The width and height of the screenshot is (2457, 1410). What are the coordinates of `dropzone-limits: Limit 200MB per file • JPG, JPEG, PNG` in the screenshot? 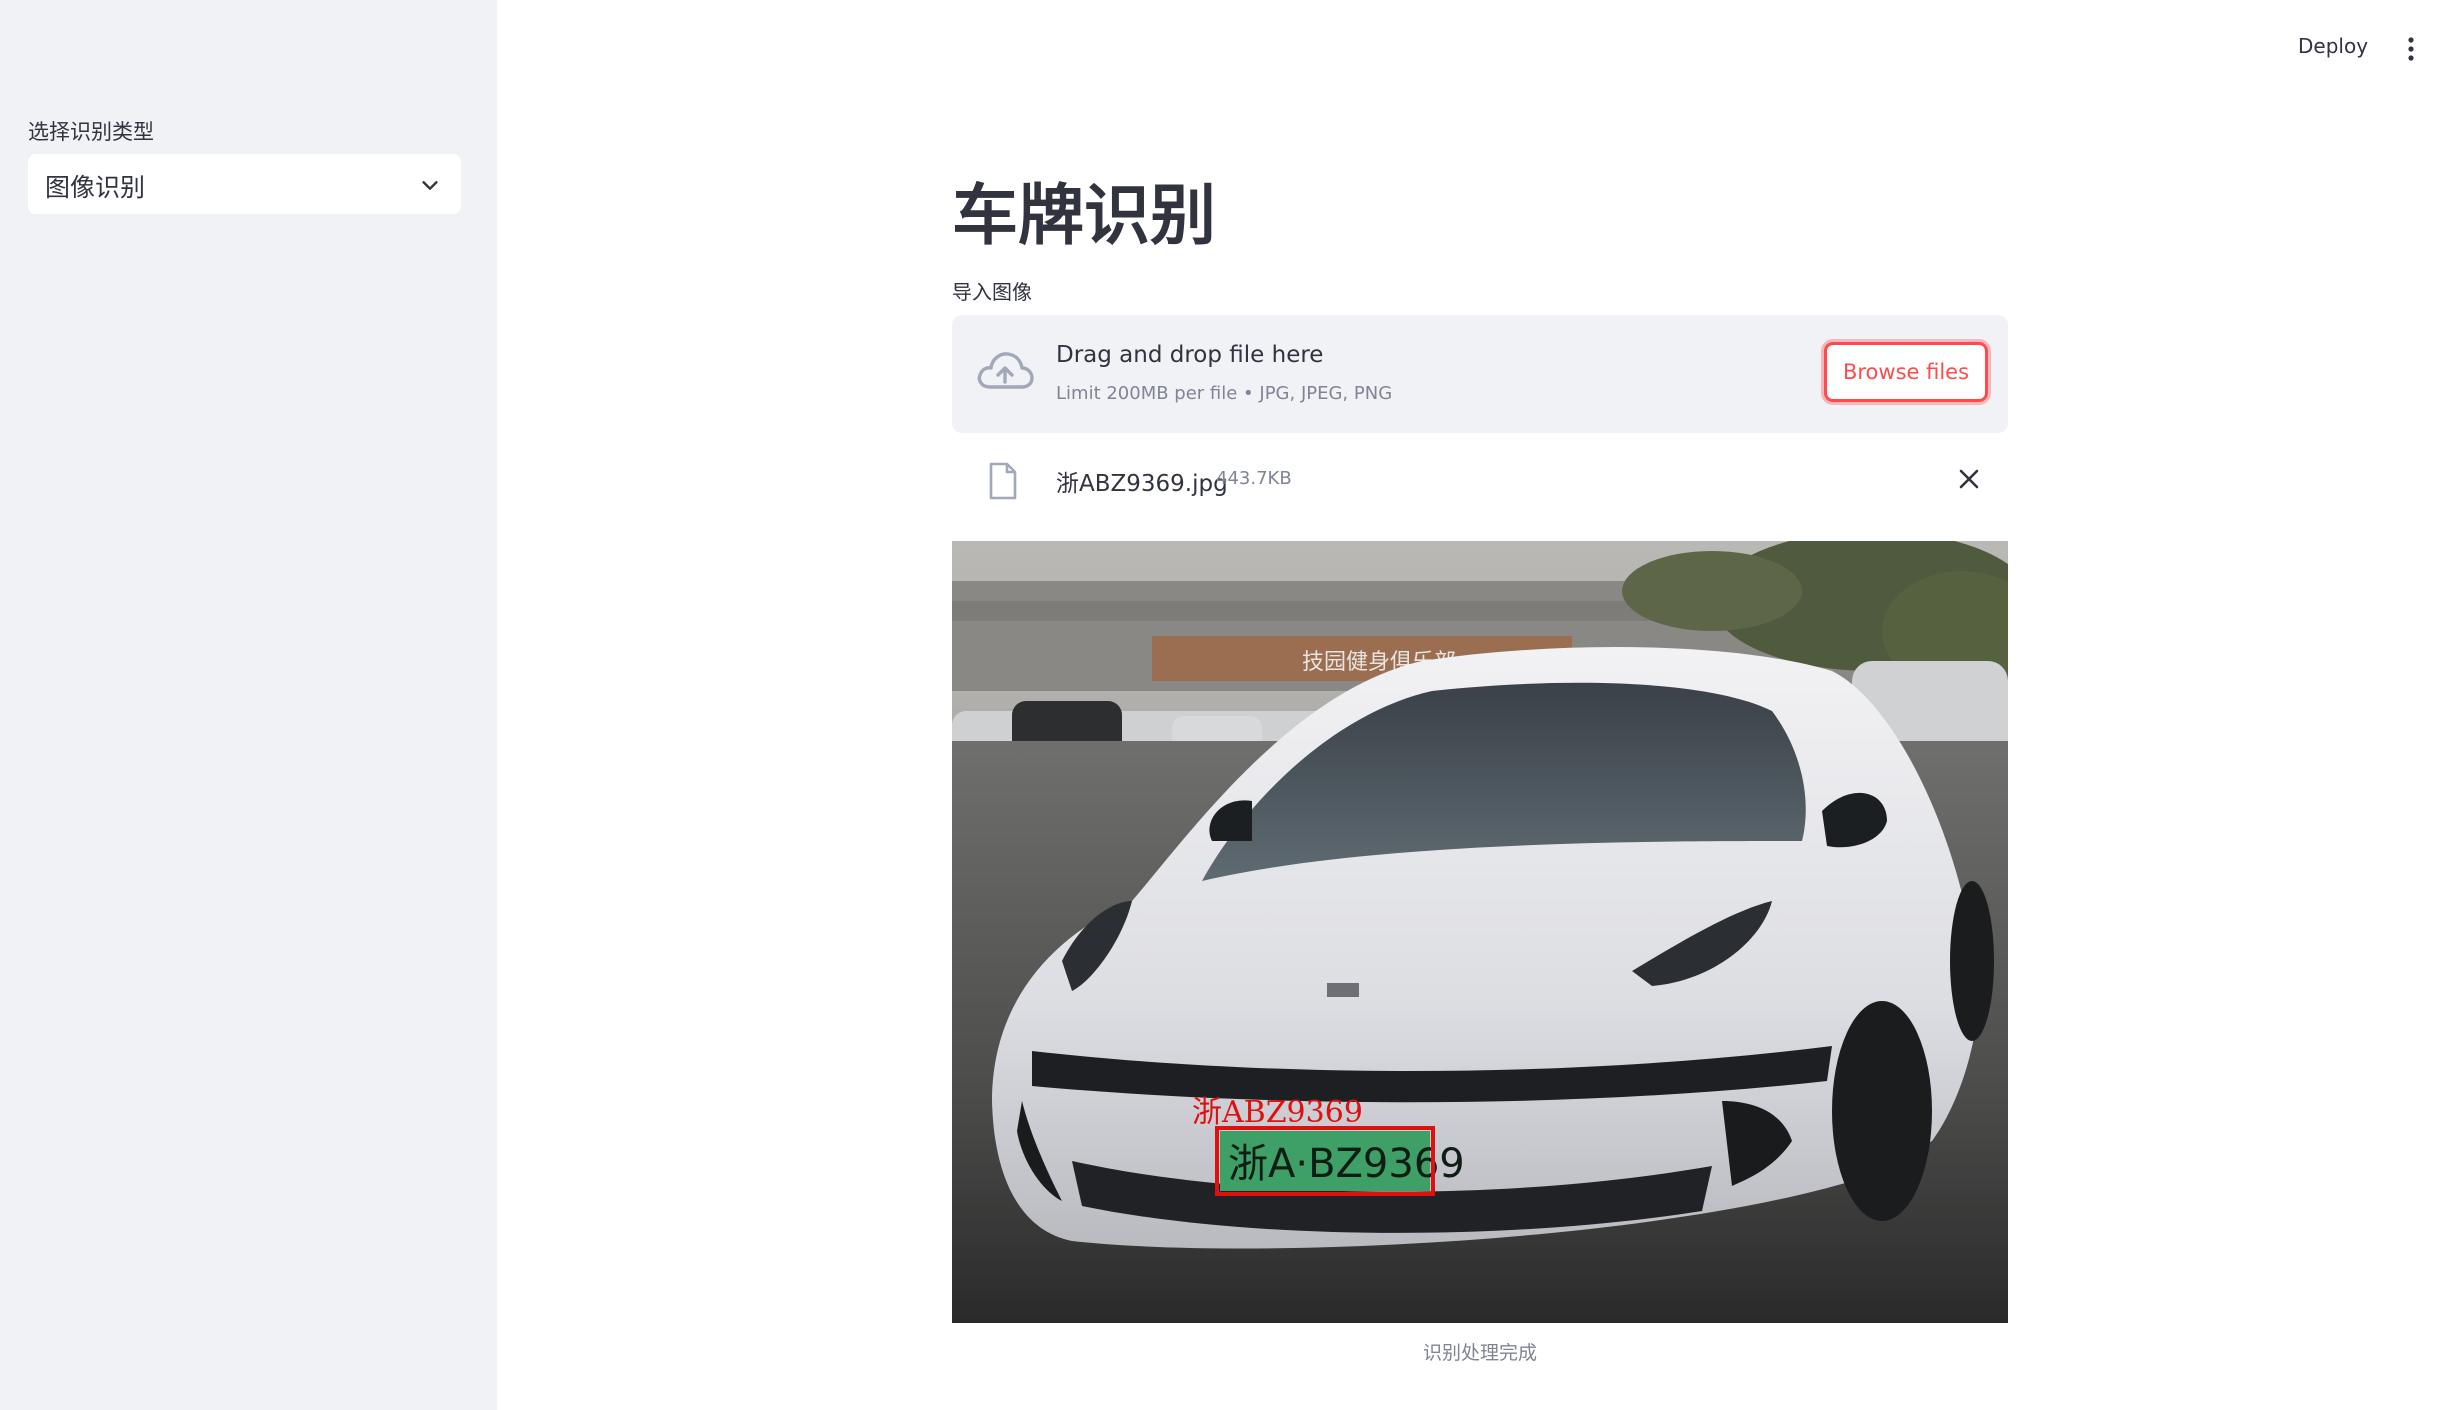 It's located at (1224, 393).